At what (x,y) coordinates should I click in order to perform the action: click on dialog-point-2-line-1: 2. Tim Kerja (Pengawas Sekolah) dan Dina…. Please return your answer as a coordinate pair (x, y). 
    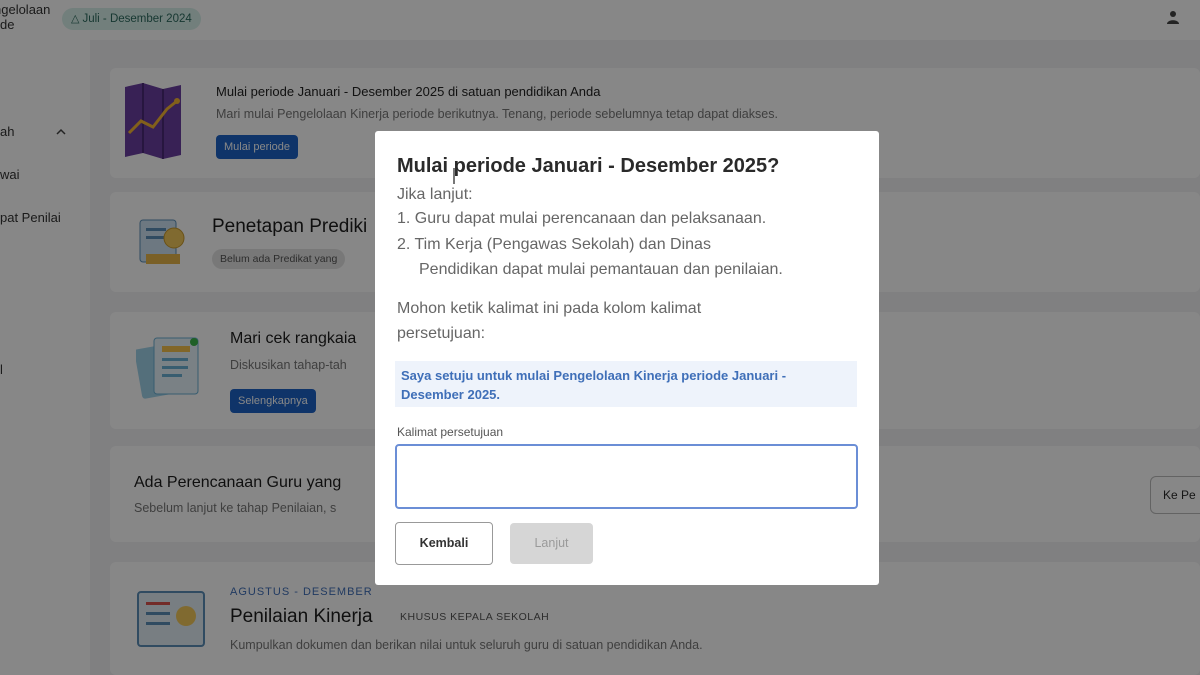
    Looking at the image, I should click on (554, 244).